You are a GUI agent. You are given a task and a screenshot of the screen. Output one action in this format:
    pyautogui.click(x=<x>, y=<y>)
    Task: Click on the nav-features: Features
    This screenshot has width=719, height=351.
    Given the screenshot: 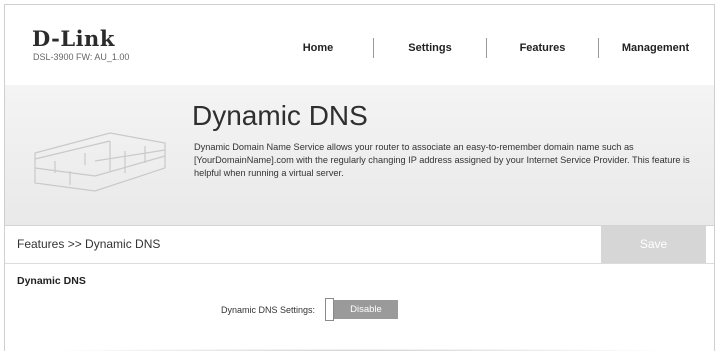 What is the action you would take?
    pyautogui.click(x=542, y=48)
    